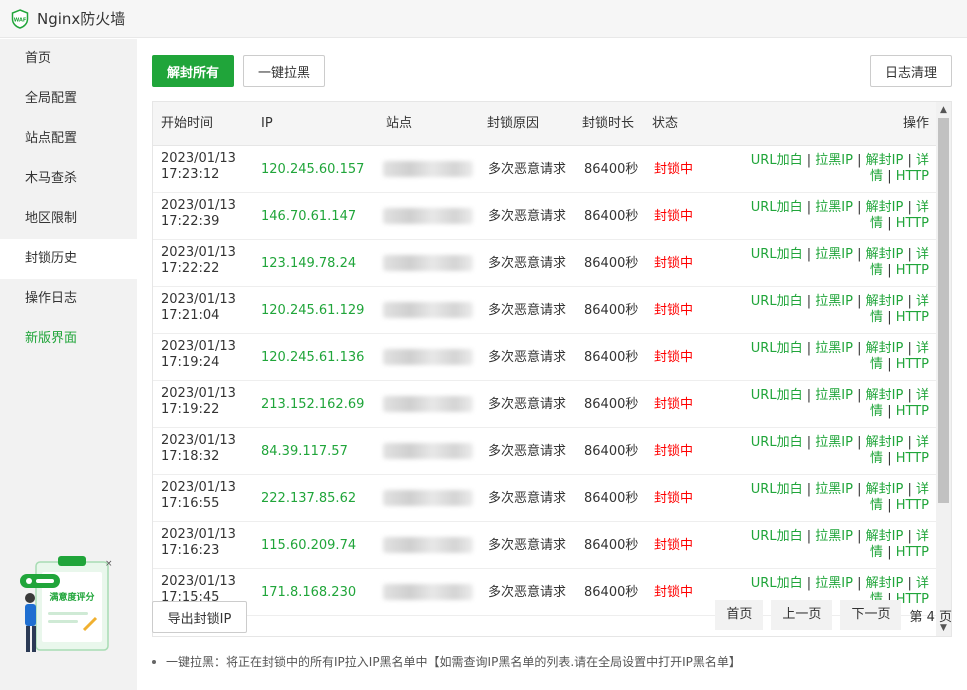 This screenshot has height=690, width=967. What do you see at coordinates (308, 498) in the screenshot?
I see `ip-cell: 222.137.85.62` at bounding box center [308, 498].